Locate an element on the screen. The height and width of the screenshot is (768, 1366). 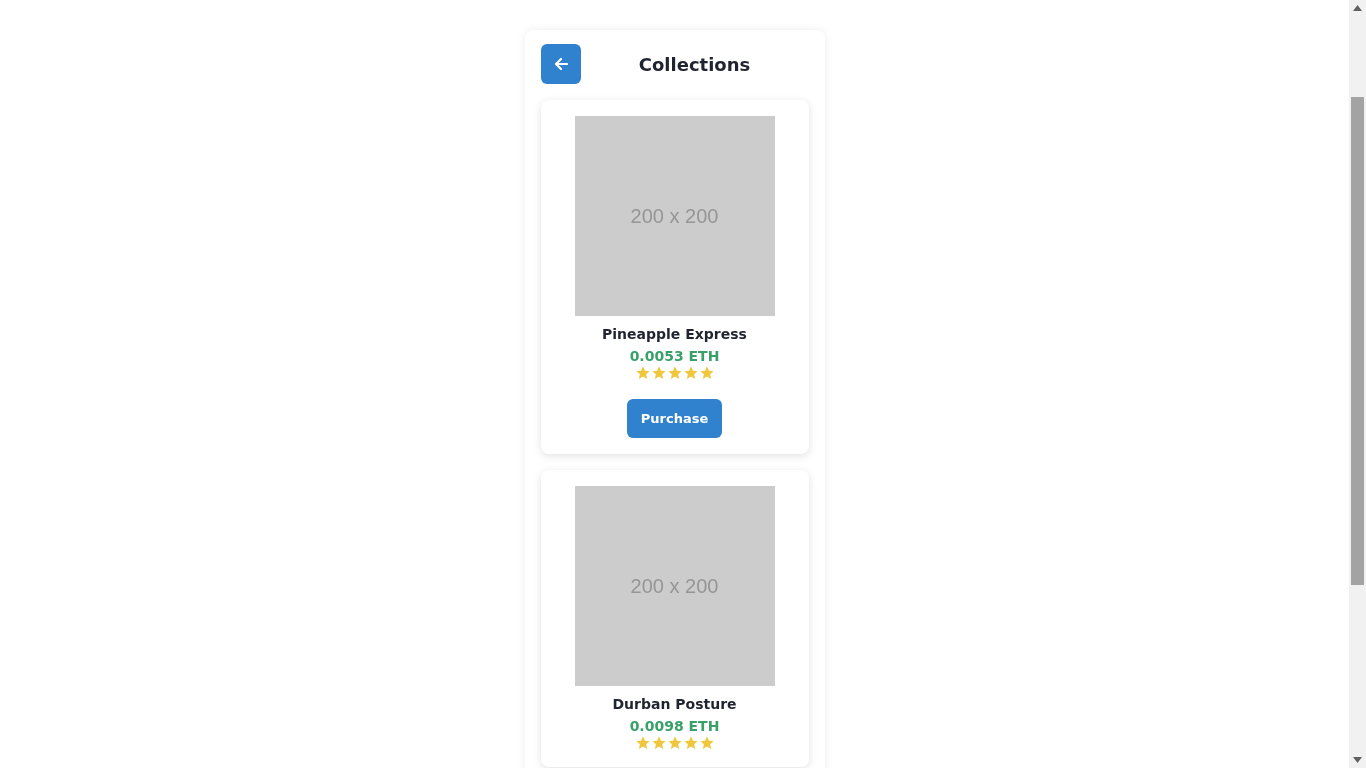
product-name: Pineapple Express is located at coordinates (674, 334).